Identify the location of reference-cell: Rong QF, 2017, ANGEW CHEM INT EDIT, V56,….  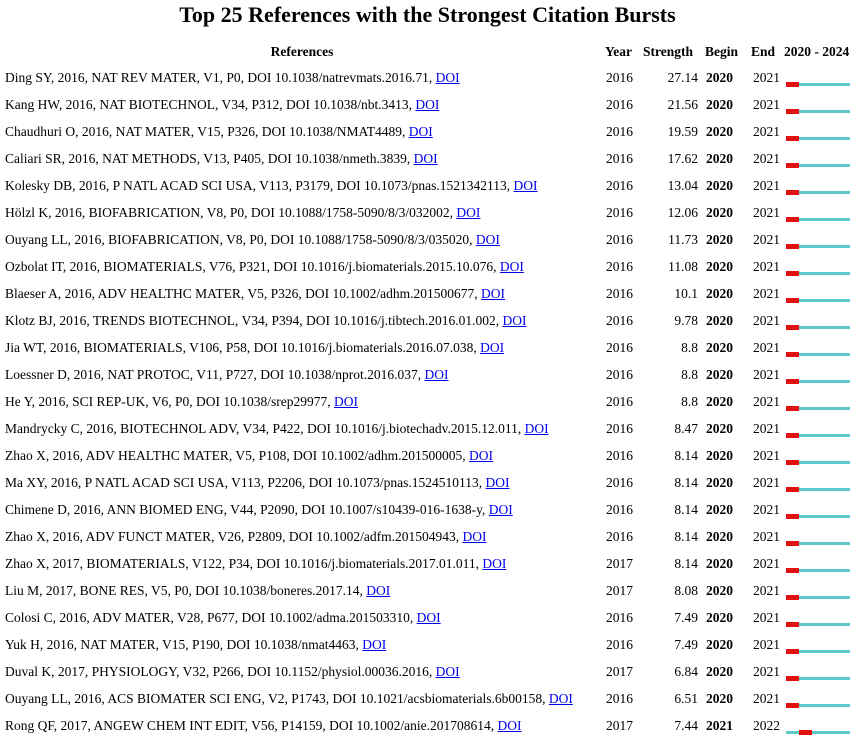
(263, 726).